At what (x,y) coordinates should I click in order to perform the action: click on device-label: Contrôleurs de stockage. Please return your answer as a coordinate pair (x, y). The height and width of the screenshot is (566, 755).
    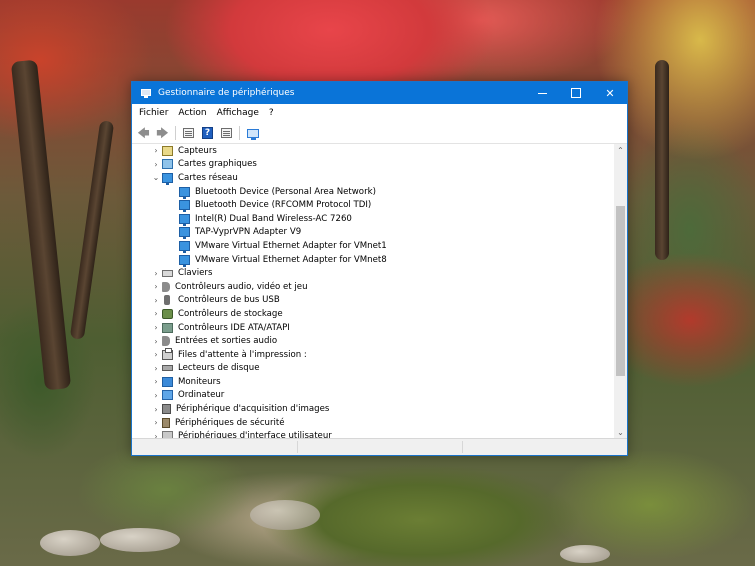
    Looking at the image, I should click on (230, 313).